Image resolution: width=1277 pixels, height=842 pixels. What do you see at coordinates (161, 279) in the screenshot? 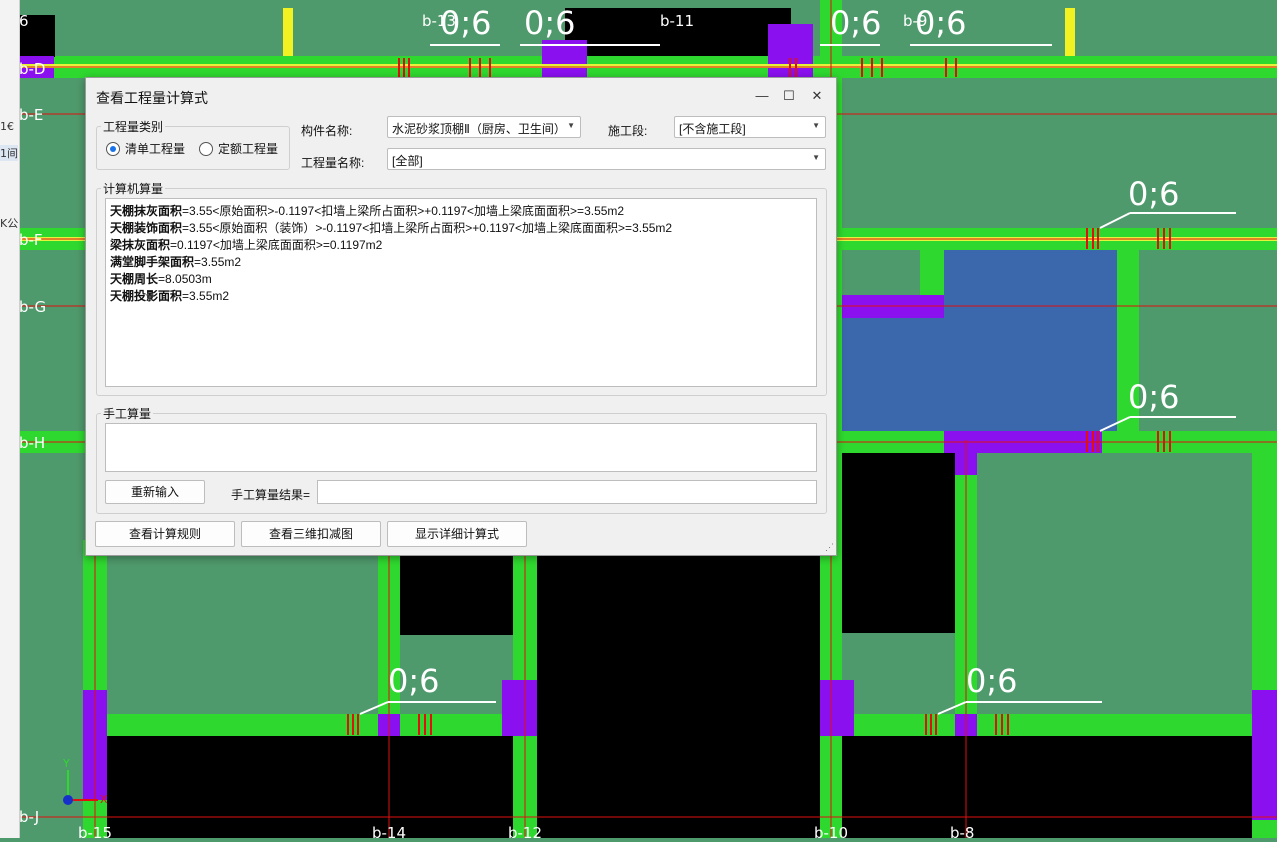
I see `calc-line: 天棚周长=8.0503m` at bounding box center [161, 279].